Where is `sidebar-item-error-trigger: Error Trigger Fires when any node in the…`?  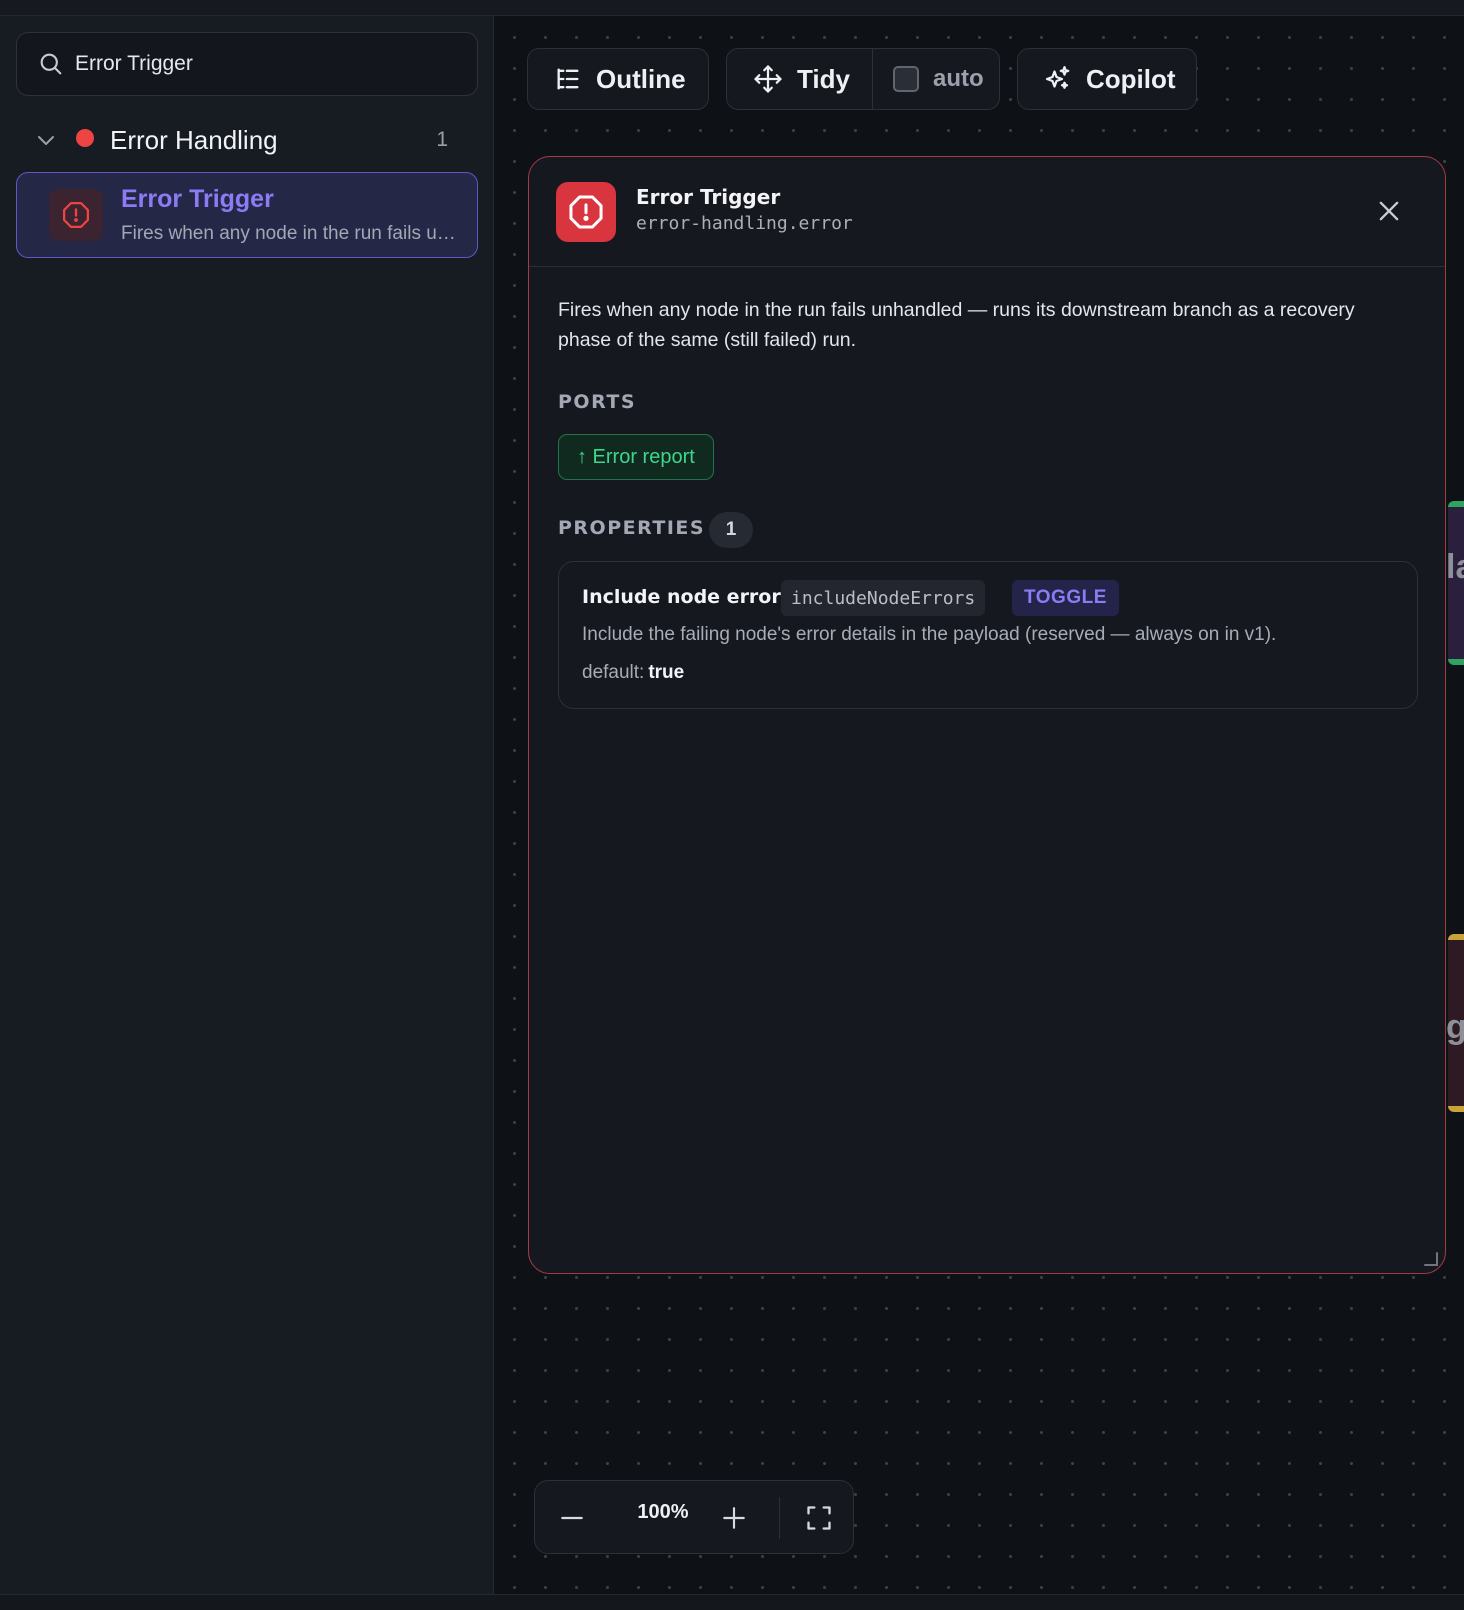
sidebar-item-error-trigger: Error Trigger Fires when any node in the… is located at coordinates (247, 215).